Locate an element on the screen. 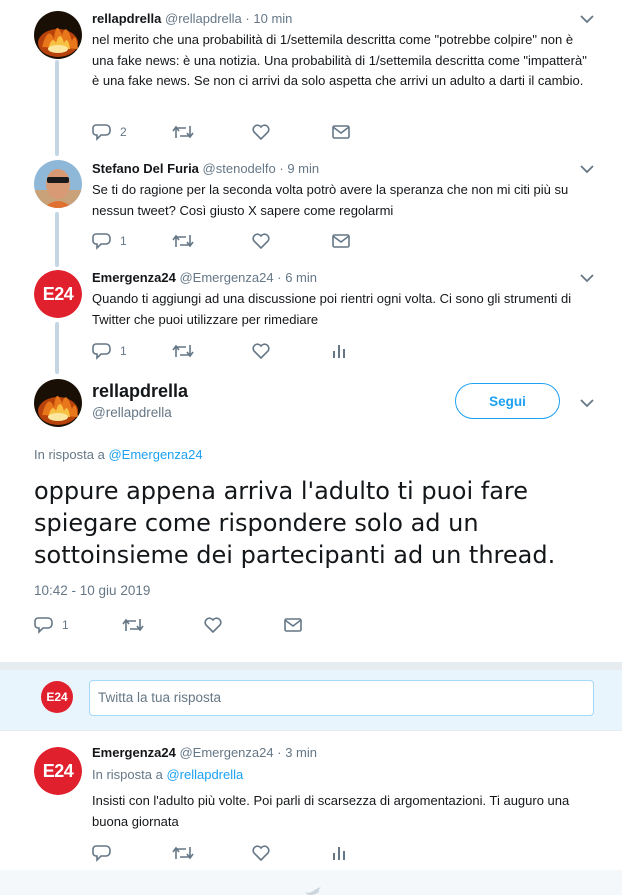 The width and height of the screenshot is (622, 895). reply-button: 2 is located at coordinates (132, 132).